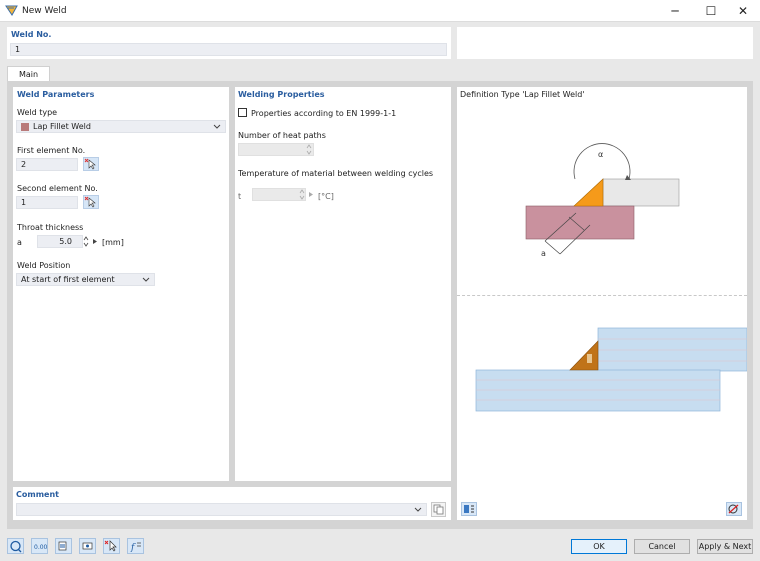 This screenshot has height=561, width=760. I want to click on function-button: f, so click(135, 546).